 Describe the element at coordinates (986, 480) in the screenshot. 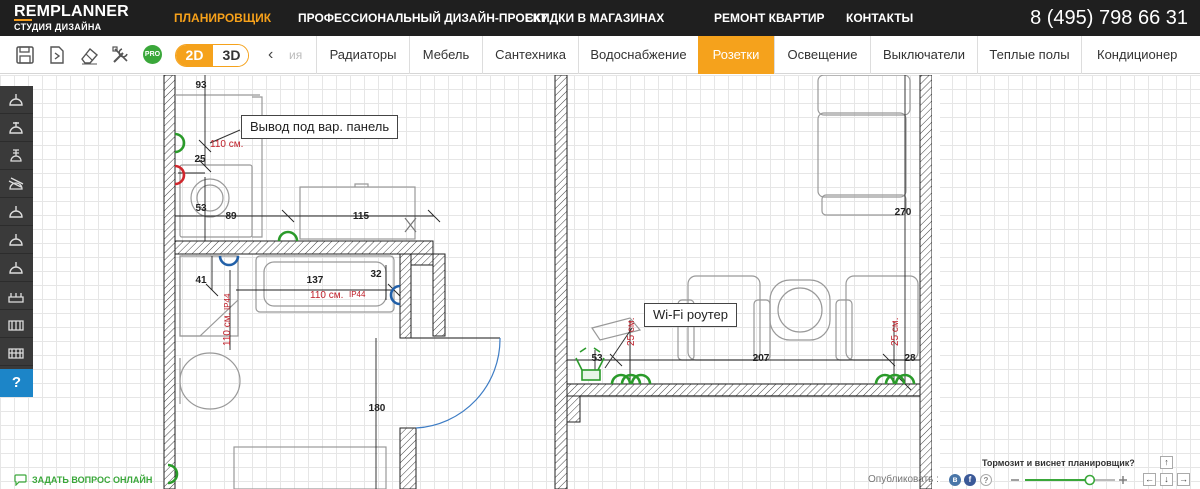

I see `help-circle-icon: ?` at that location.